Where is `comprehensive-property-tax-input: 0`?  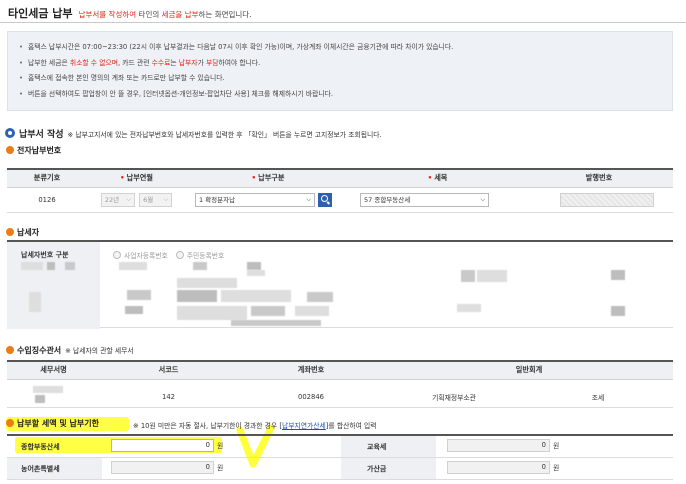
comprehensive-property-tax-input: 0 is located at coordinates (162, 445).